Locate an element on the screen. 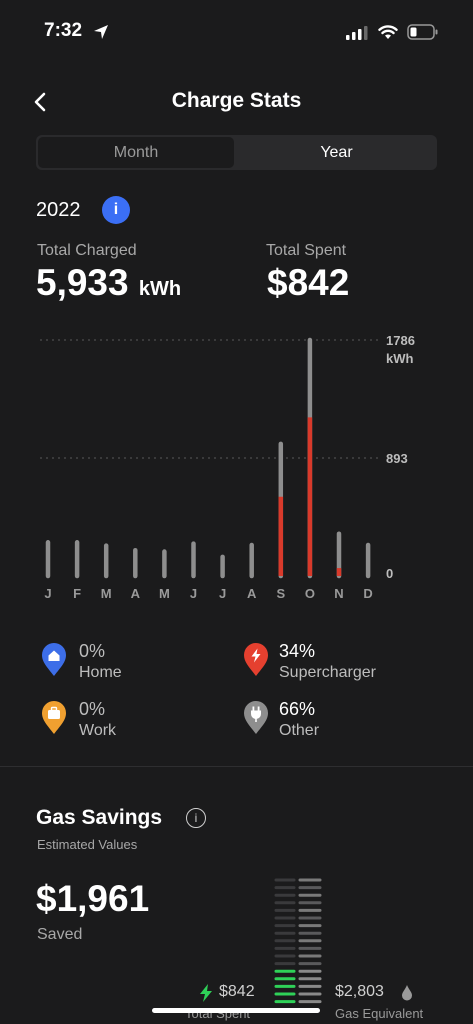  period-year: 2022 is located at coordinates (58, 210).